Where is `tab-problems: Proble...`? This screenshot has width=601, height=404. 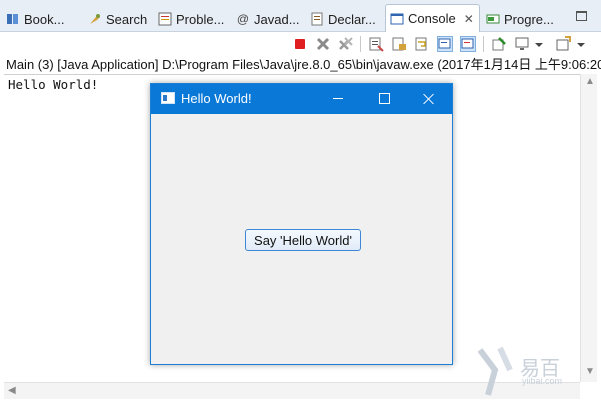 tab-problems: Proble... is located at coordinates (192, 19).